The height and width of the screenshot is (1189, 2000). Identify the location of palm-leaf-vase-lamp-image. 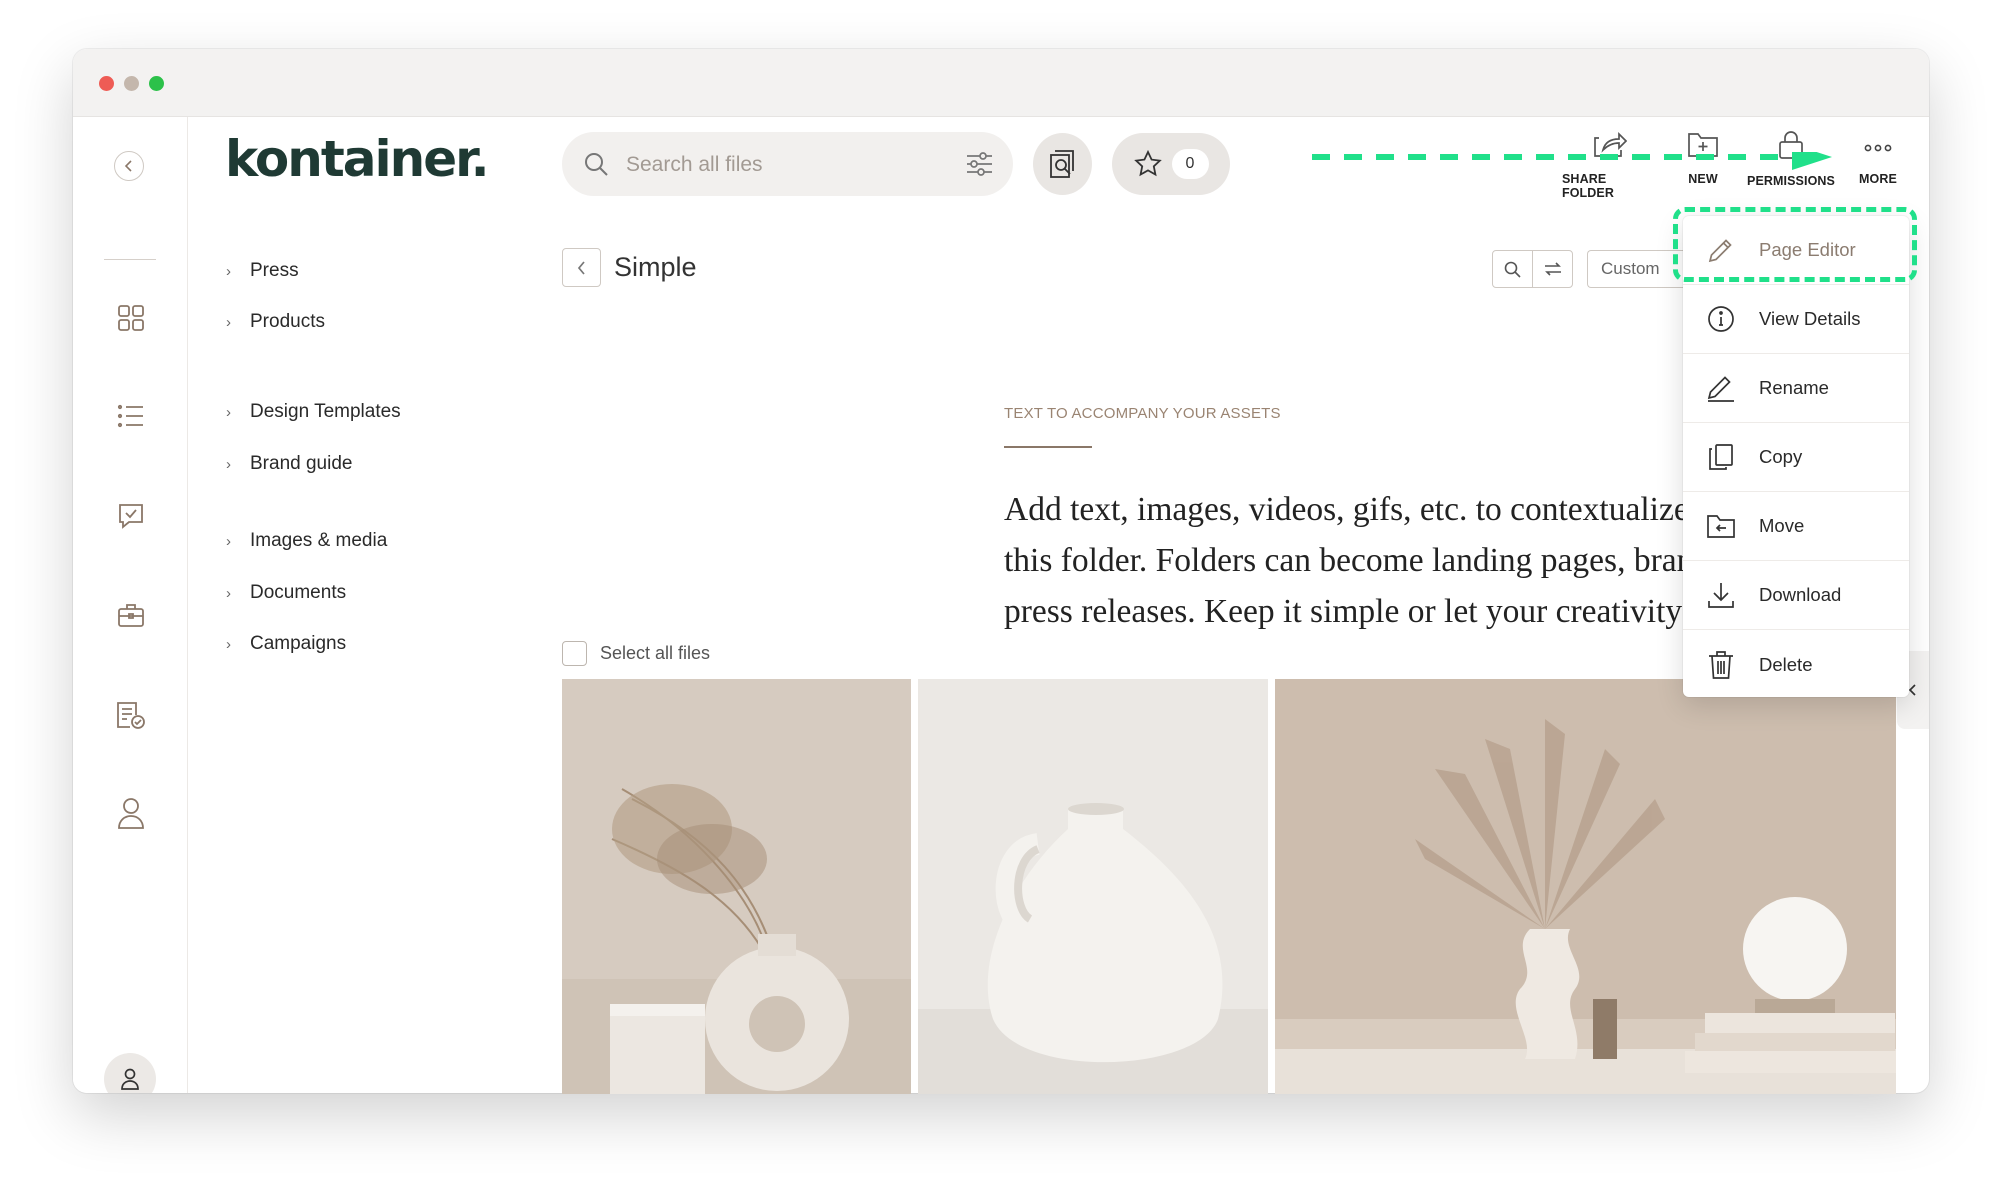
(1585, 886).